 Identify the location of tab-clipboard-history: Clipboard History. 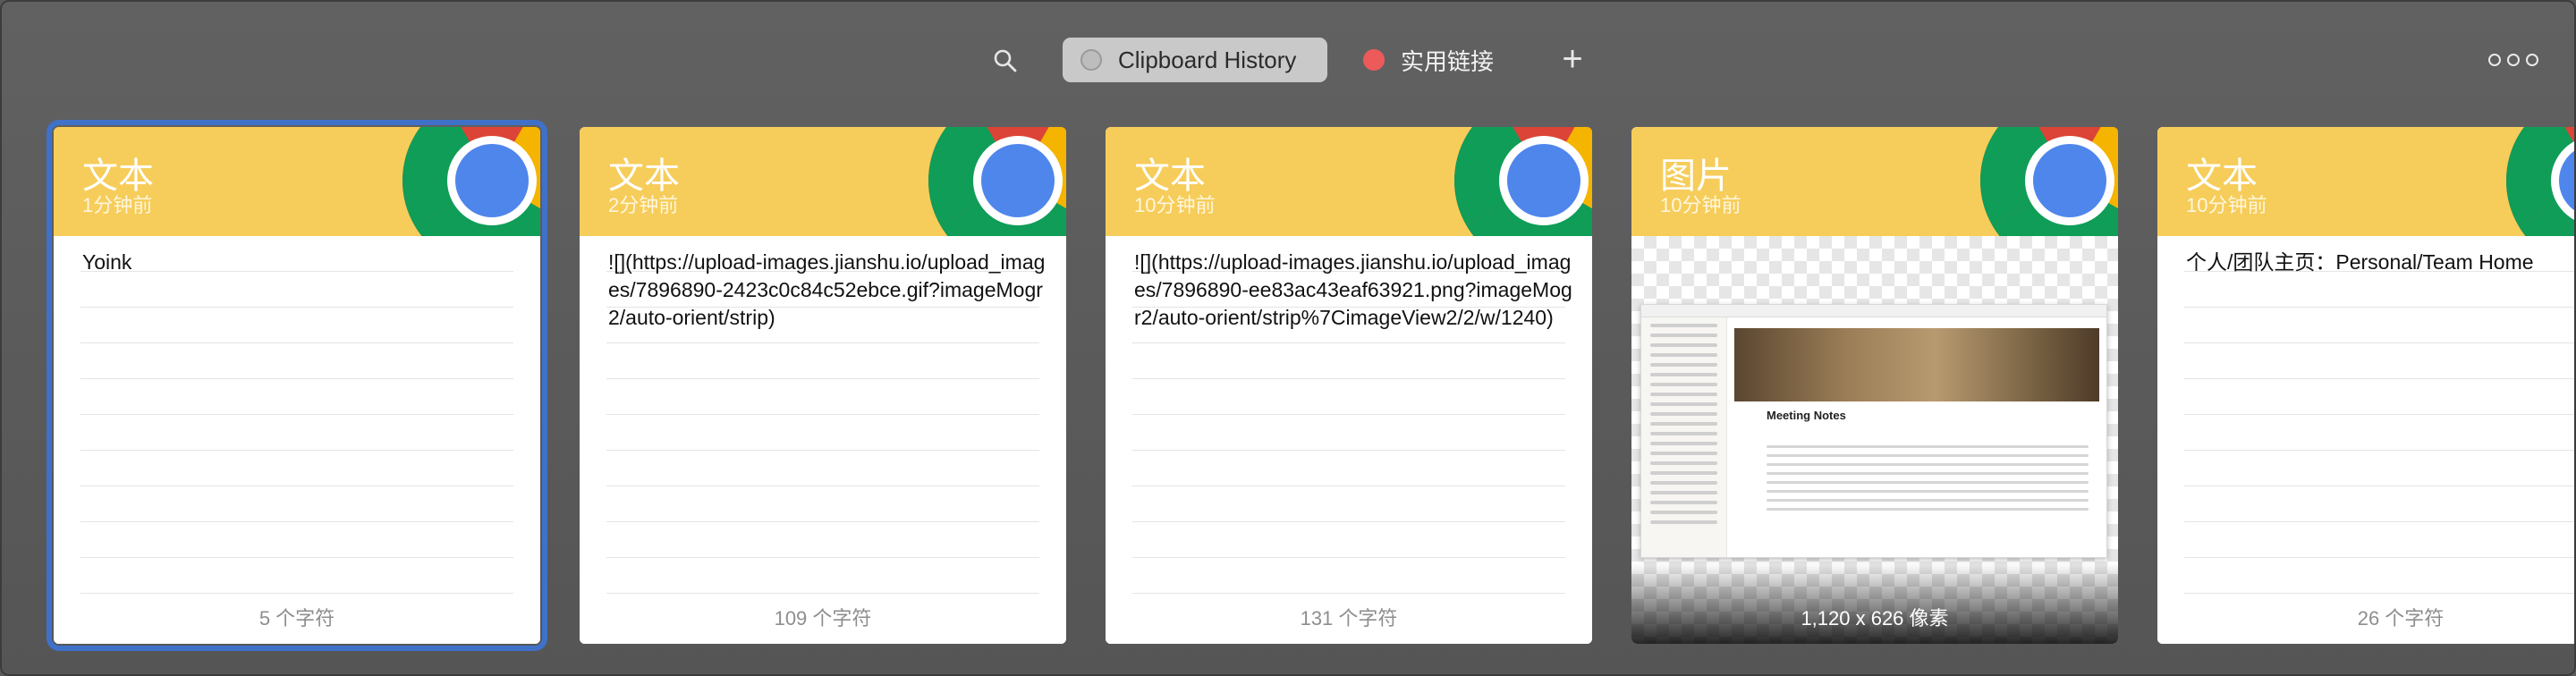
(1195, 60).